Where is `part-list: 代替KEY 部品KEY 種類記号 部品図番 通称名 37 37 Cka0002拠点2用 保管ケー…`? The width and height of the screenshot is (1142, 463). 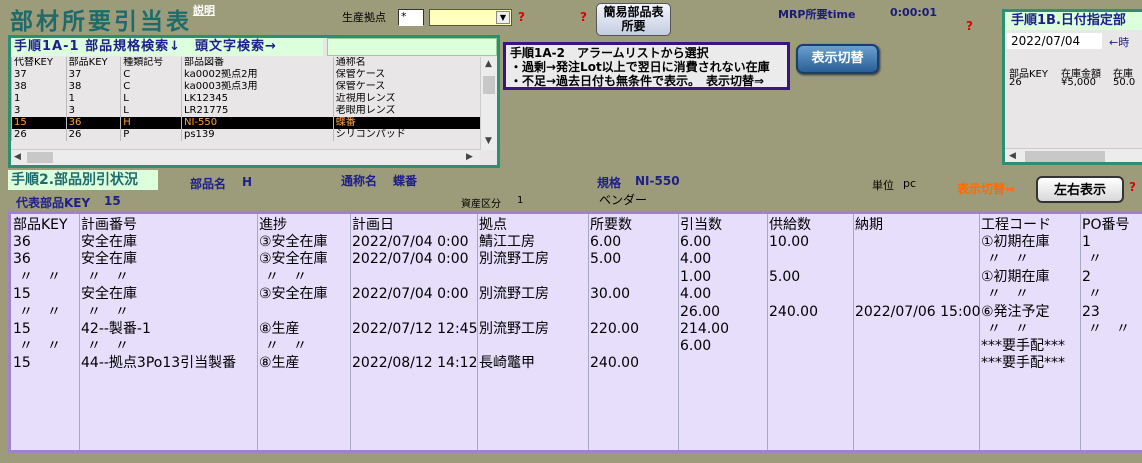
part-list: 代替KEY 部品KEY 種類記号 部品図番 通称名 37 37 Cka0002拠点2用 保管ケー… is located at coordinates (245, 99).